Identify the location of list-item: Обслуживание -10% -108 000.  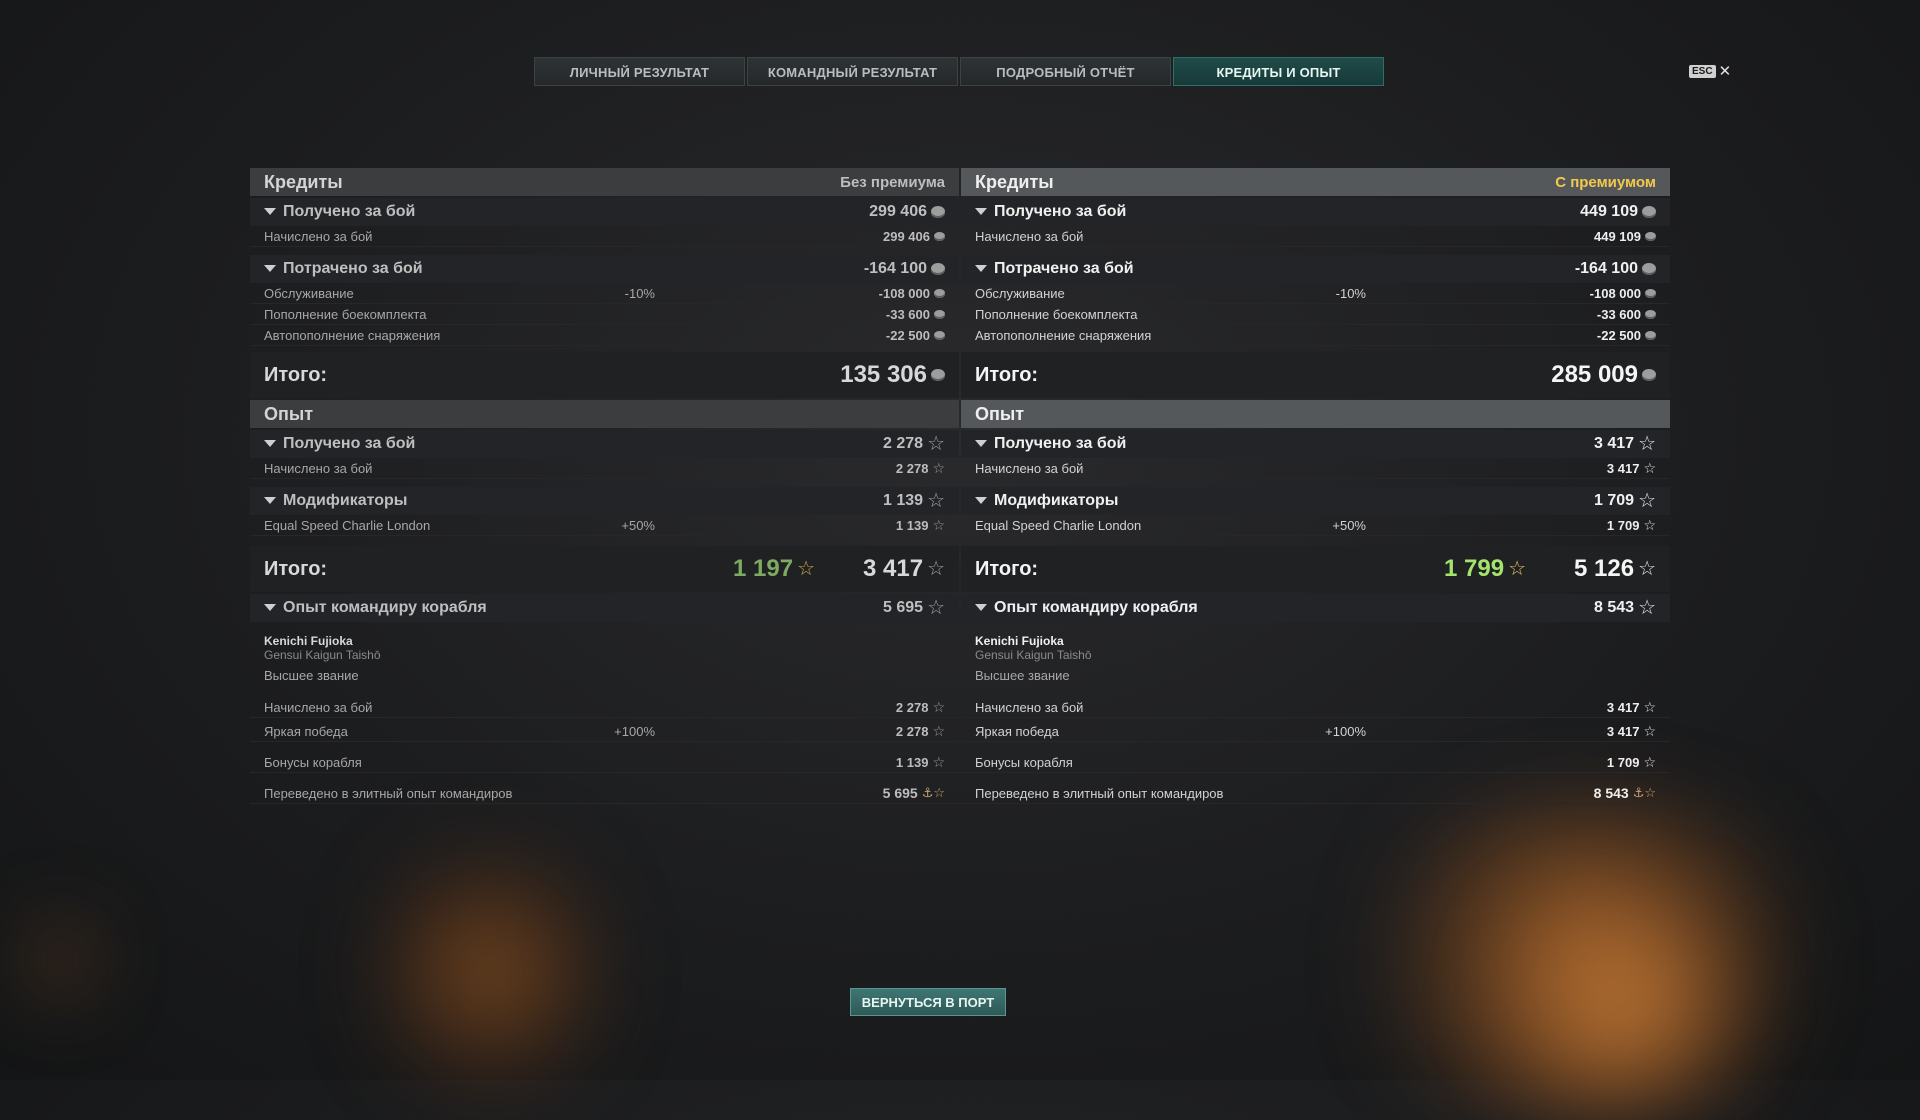
(1315, 293).